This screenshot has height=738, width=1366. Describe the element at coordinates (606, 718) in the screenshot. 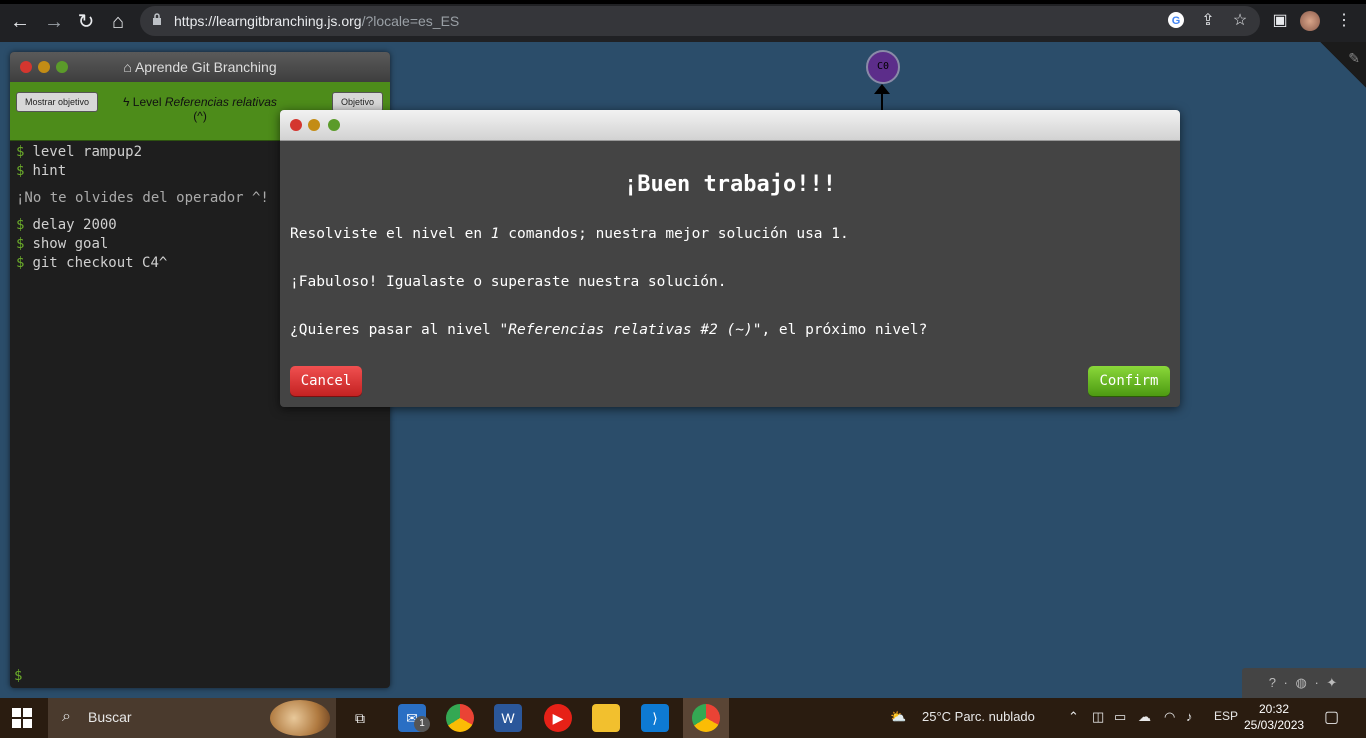

I see `file-explorer-icon` at that location.